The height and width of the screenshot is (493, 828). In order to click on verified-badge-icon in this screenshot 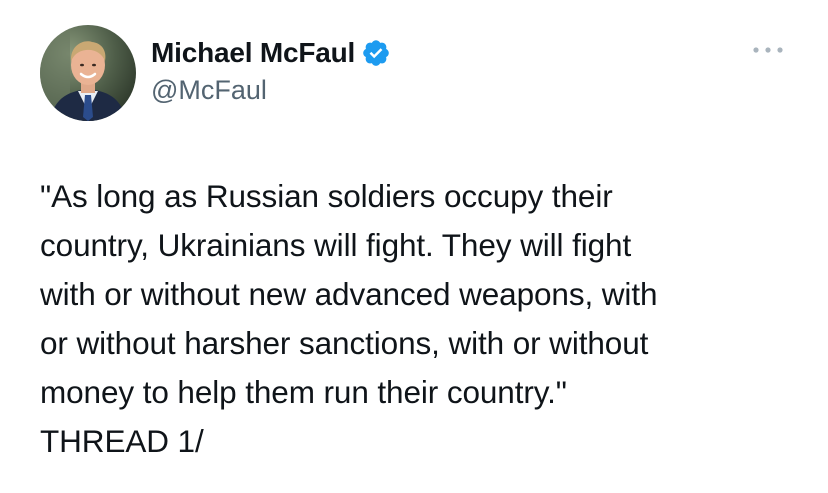, I will do `click(376, 53)`.